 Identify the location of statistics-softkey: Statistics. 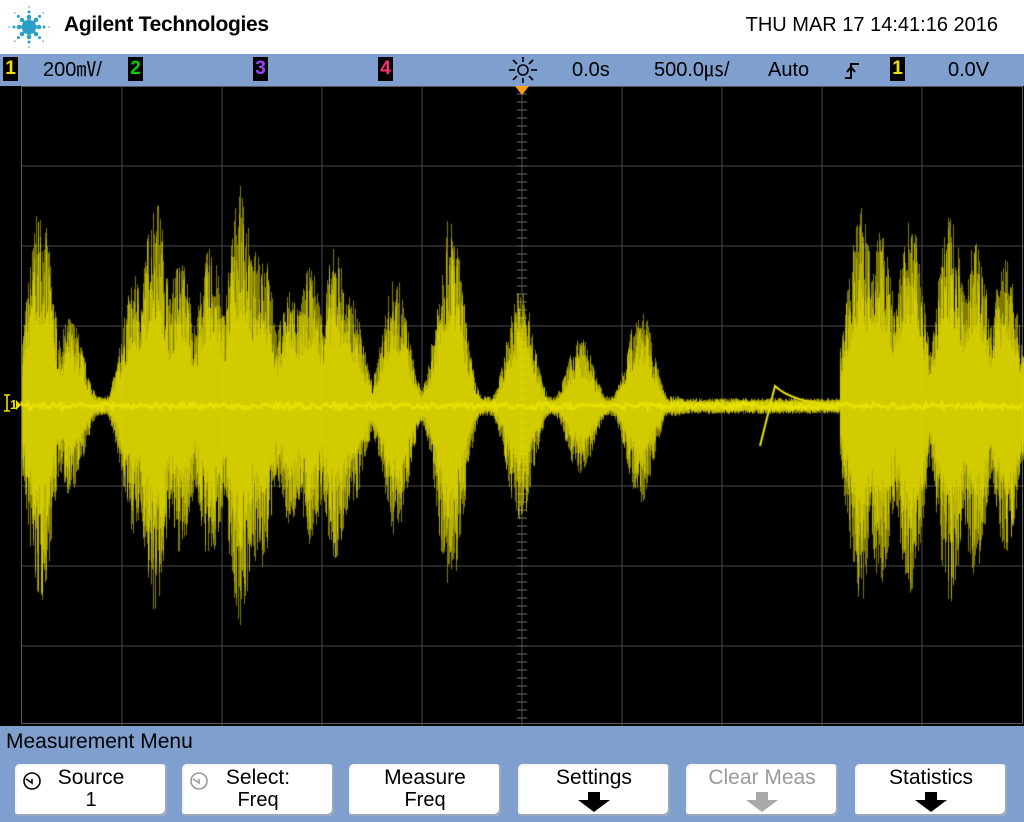
(931, 790).